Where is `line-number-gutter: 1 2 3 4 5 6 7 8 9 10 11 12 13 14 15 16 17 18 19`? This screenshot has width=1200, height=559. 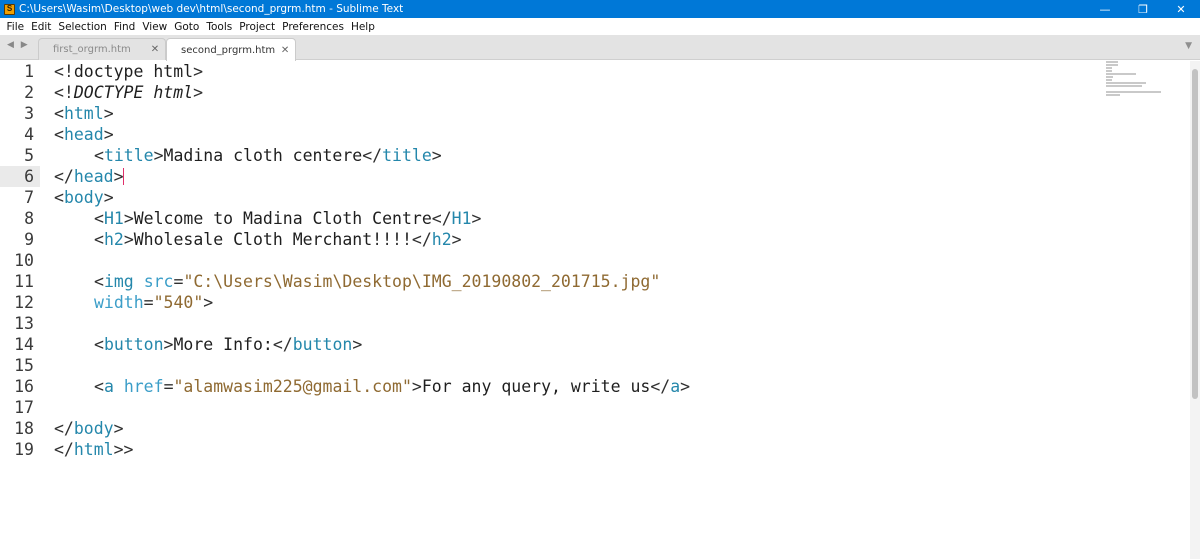
line-number-gutter: 1 2 3 4 5 6 7 8 9 10 11 12 13 14 15 16 17 18 19 is located at coordinates (20, 260).